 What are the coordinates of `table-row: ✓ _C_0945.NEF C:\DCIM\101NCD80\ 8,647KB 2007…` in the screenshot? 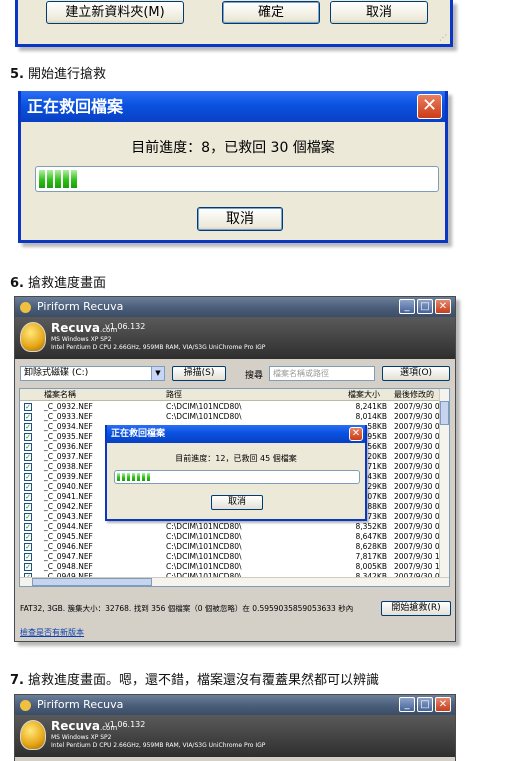 It's located at (234, 537).